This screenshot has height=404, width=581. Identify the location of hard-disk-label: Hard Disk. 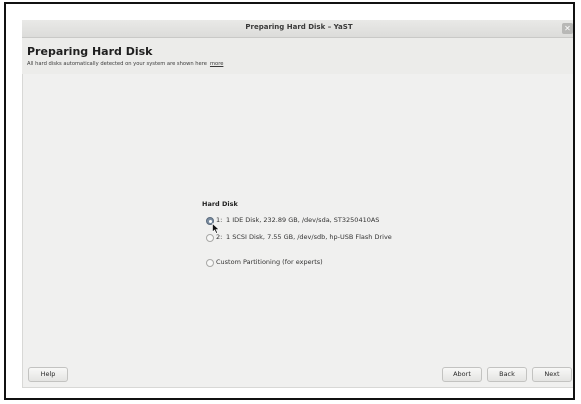
(220, 204).